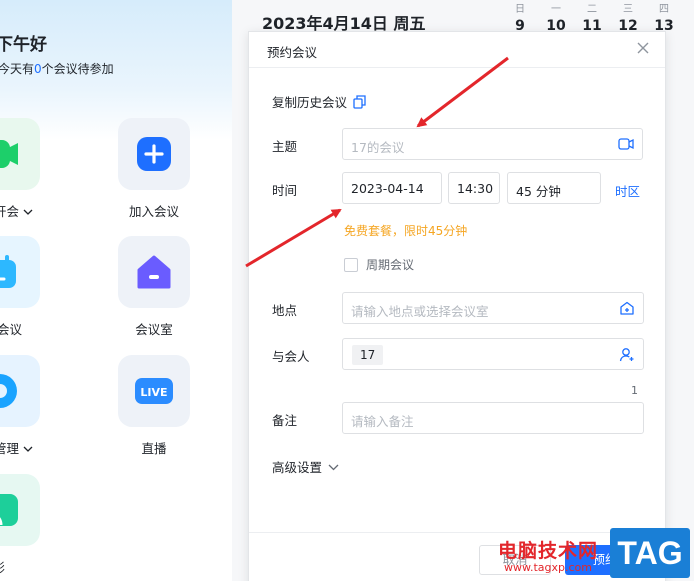  Describe the element at coordinates (462, 92) in the screenshot. I see `arrow-to-topic` at that location.